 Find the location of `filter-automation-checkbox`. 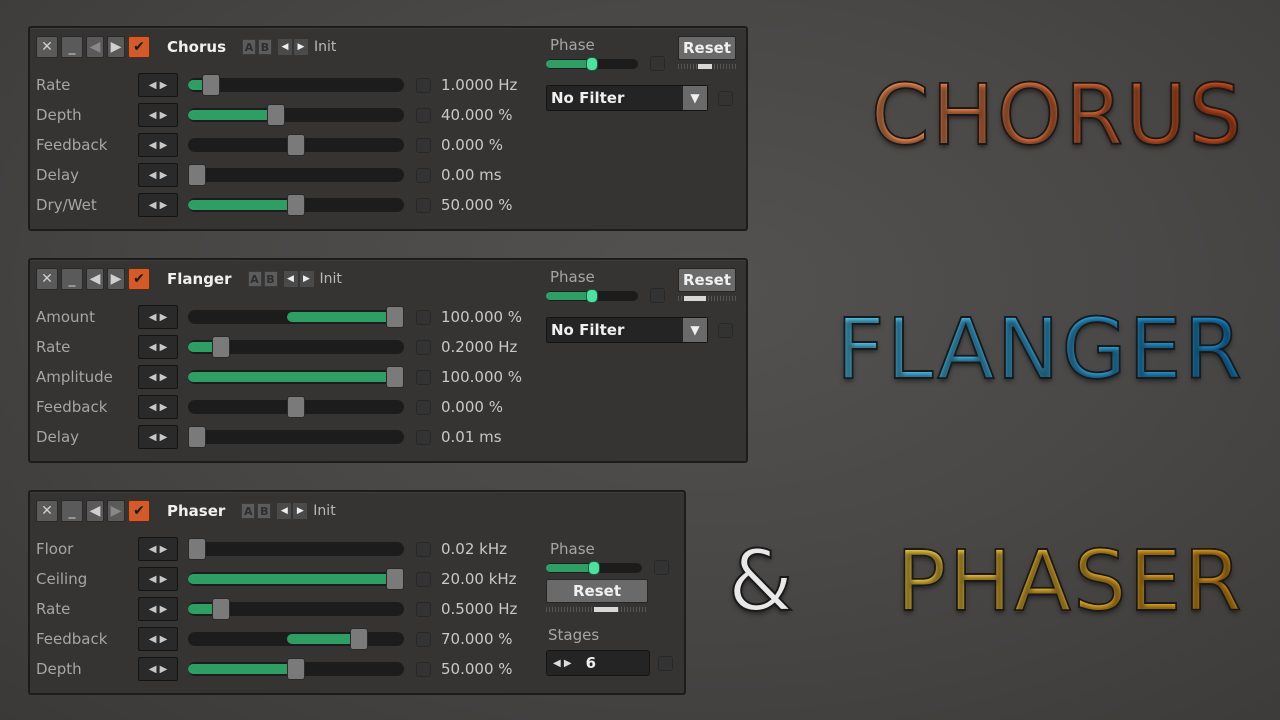

filter-automation-checkbox is located at coordinates (725, 330).